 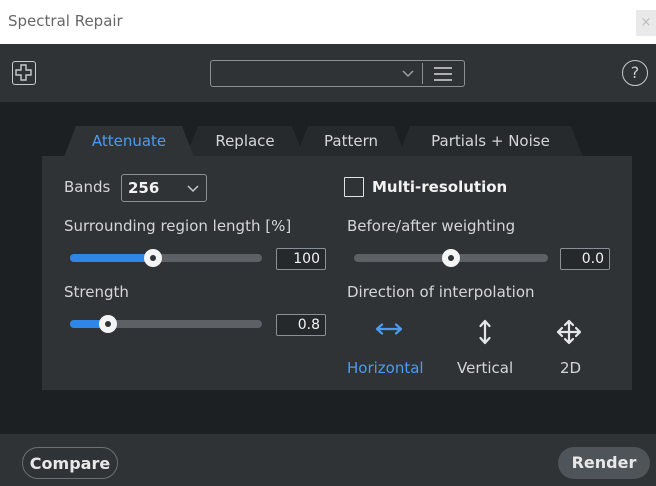 I want to click on tab-replace: Replace, so click(x=245, y=141).